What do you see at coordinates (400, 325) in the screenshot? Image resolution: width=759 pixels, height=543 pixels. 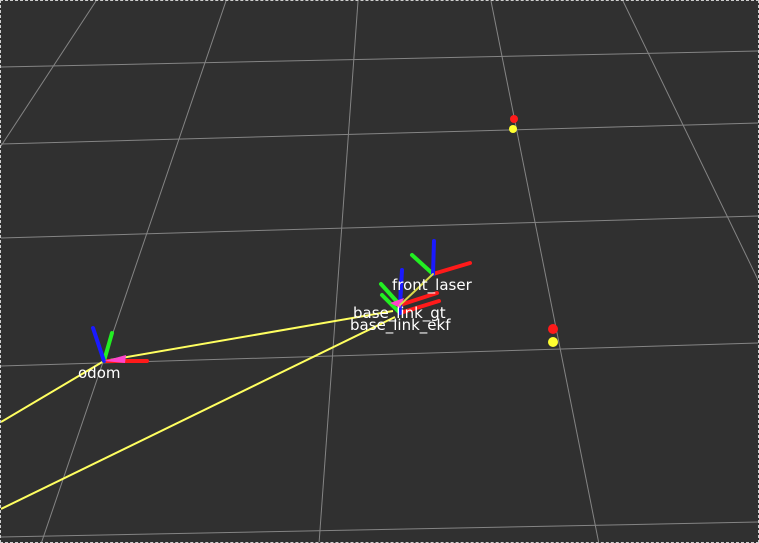 I see `base-link-ekf-frame-label: base_link_ekf` at bounding box center [400, 325].